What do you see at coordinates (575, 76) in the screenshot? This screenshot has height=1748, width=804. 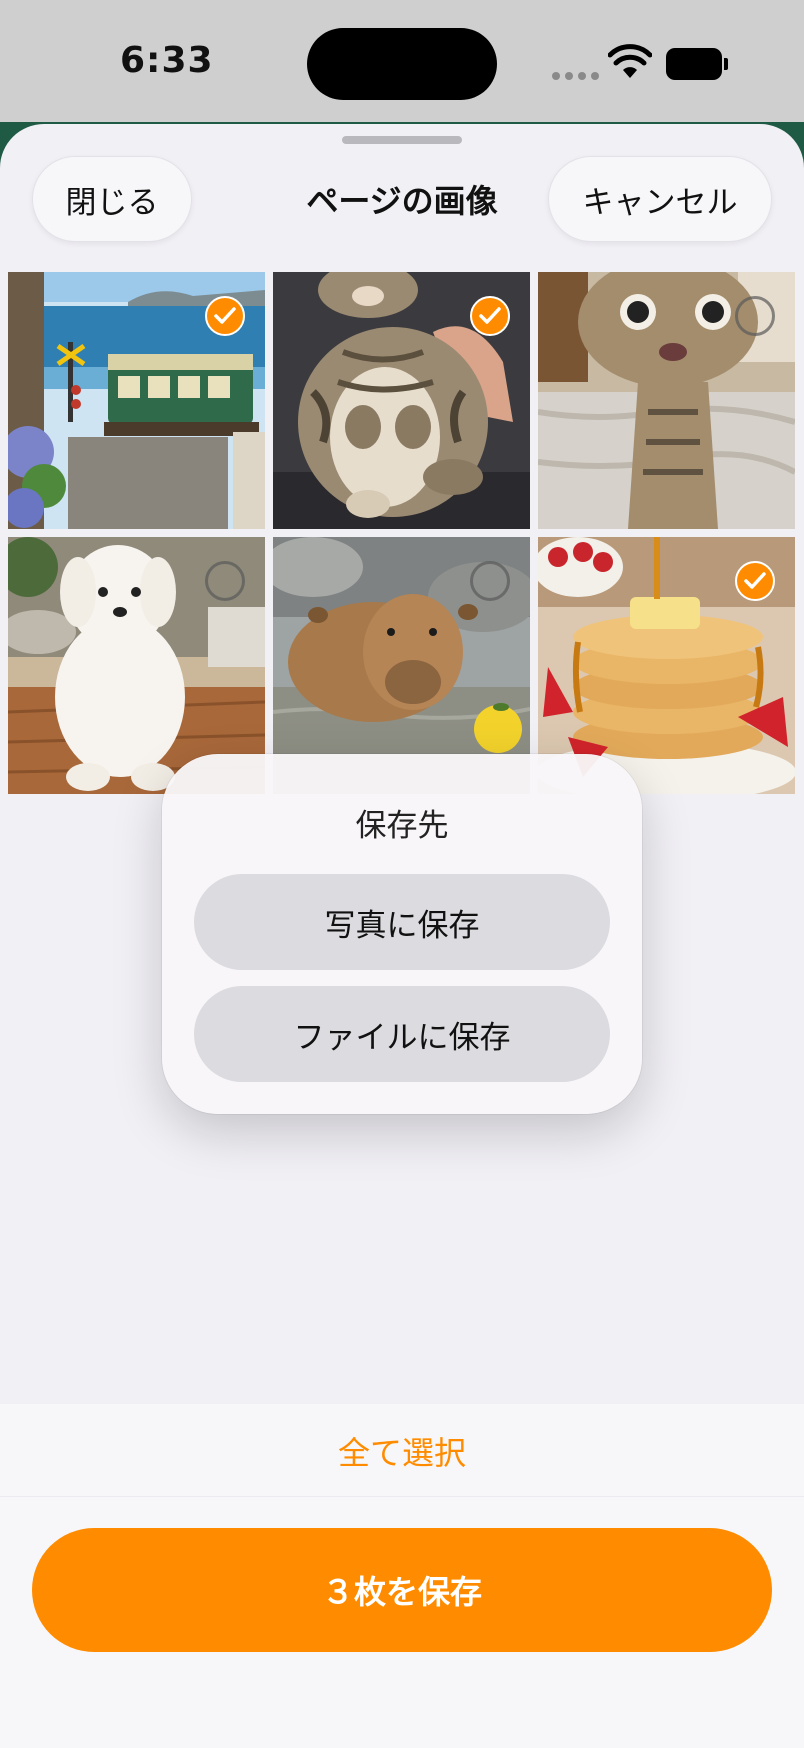 I see `cellular-signal-icon` at bounding box center [575, 76].